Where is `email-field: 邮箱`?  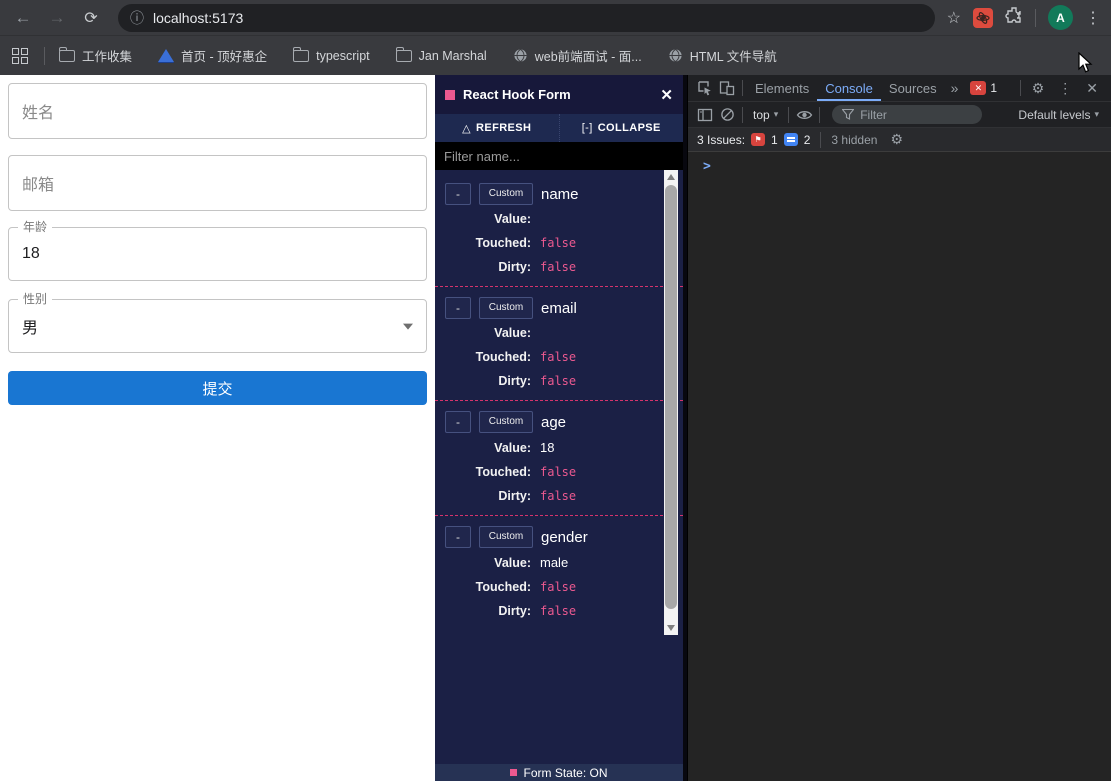
email-field: 邮箱 is located at coordinates (217, 183).